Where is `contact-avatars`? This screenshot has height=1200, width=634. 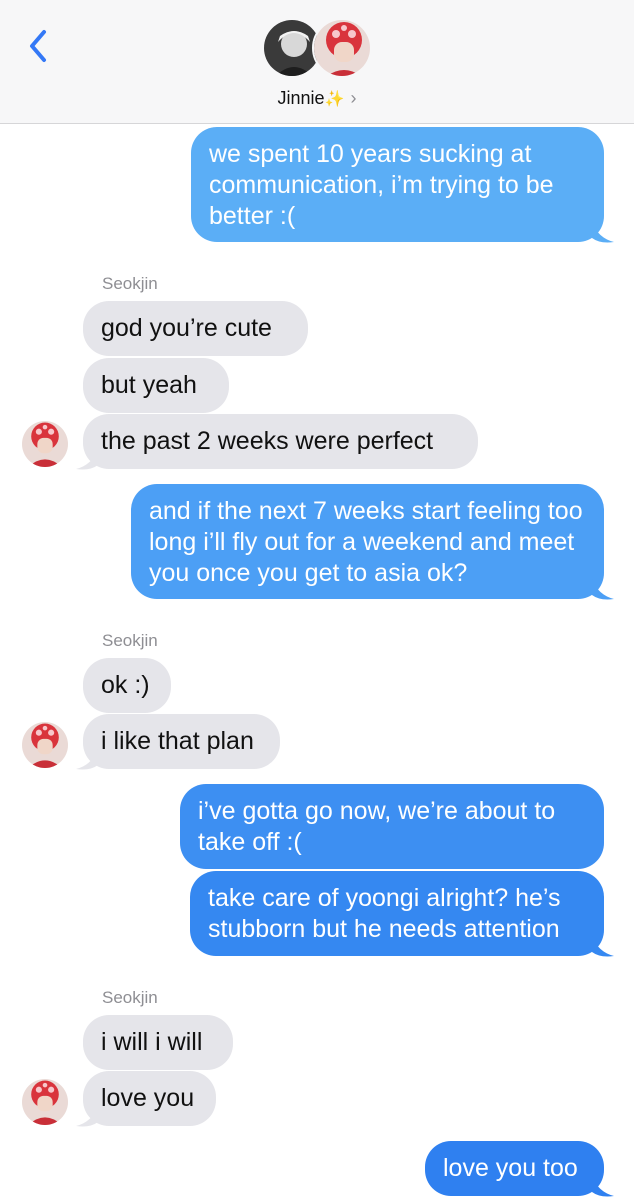
contact-avatars is located at coordinates (318, 50).